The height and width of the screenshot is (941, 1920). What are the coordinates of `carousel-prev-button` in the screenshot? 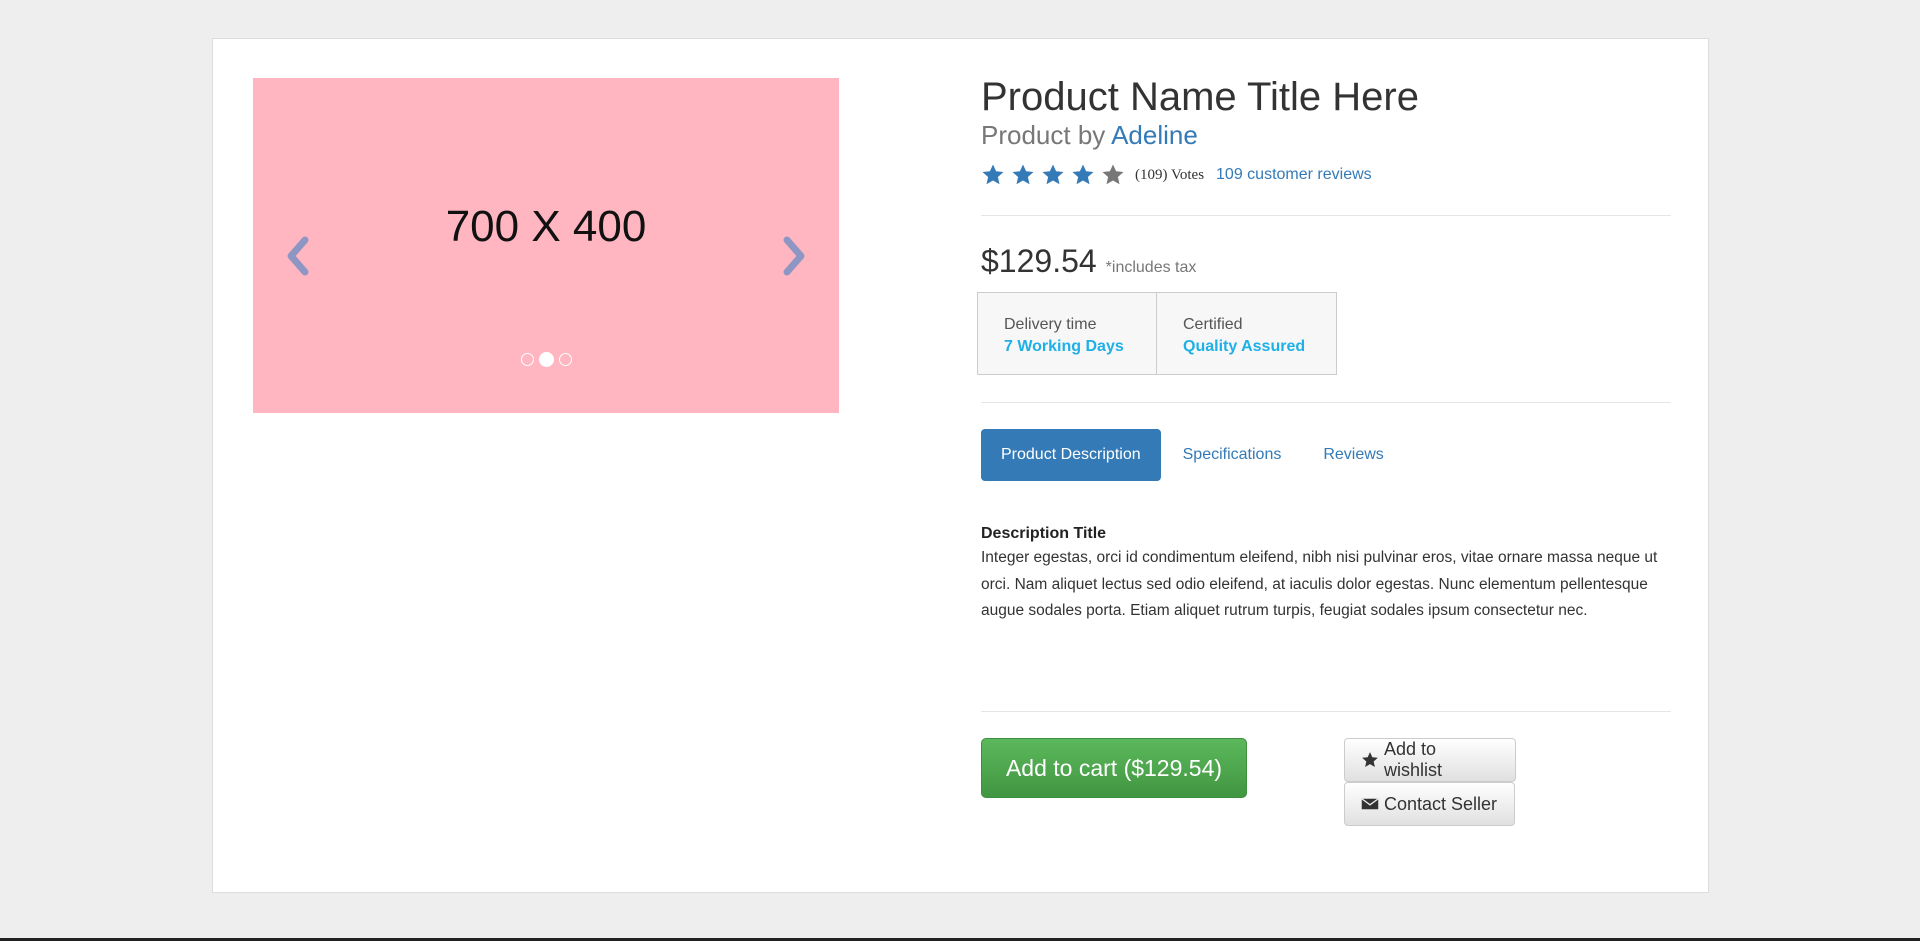 It's located at (299, 256).